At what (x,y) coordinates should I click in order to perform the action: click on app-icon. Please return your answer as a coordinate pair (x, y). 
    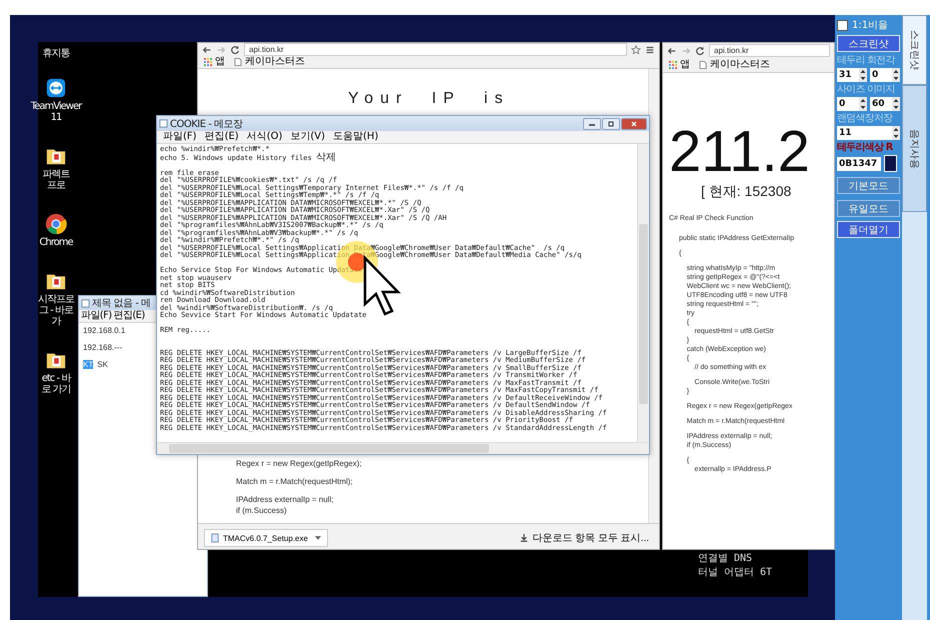
    Looking at the image, I should click on (56, 88).